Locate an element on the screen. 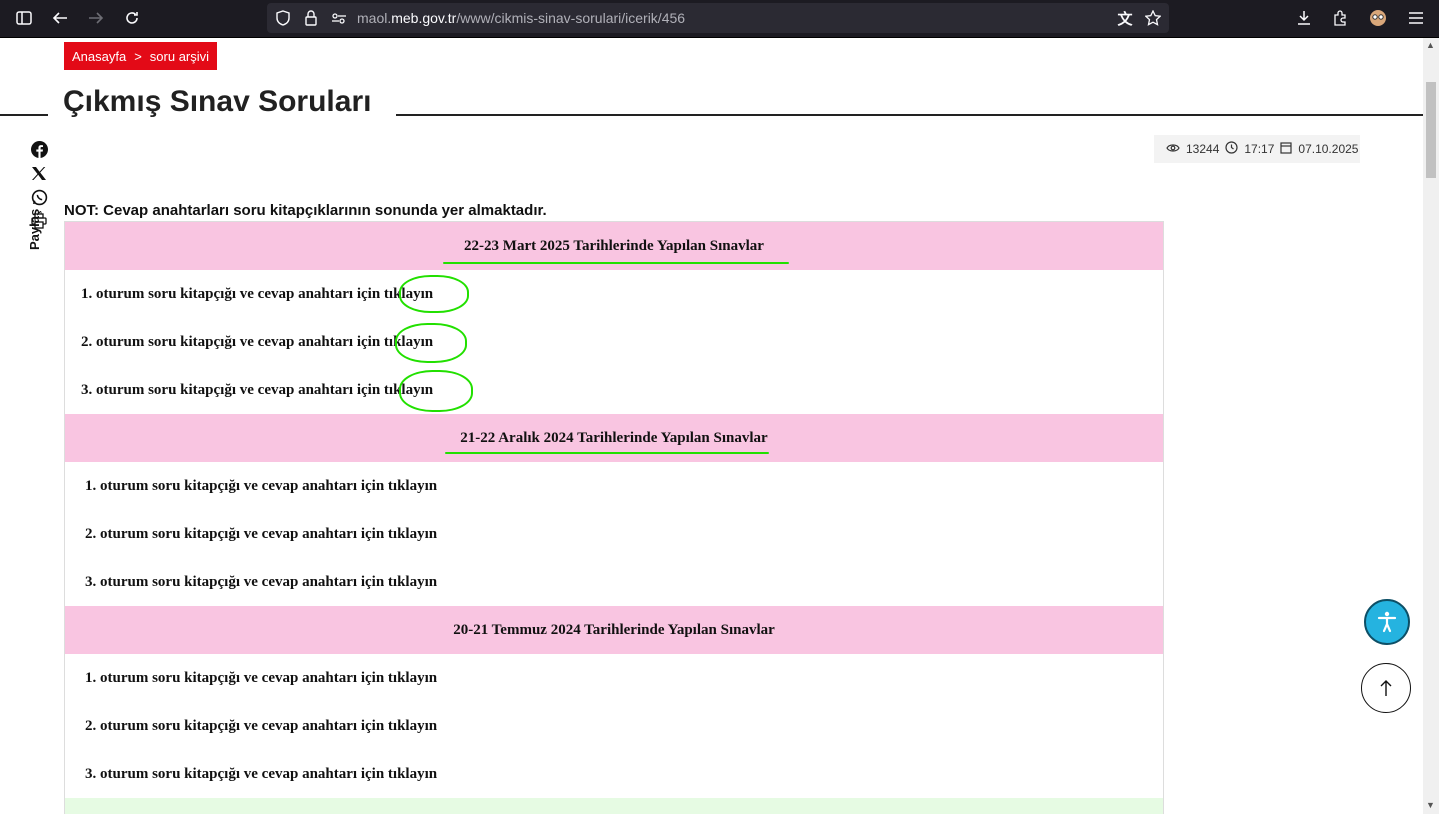  shield-icon is located at coordinates (283, 18).